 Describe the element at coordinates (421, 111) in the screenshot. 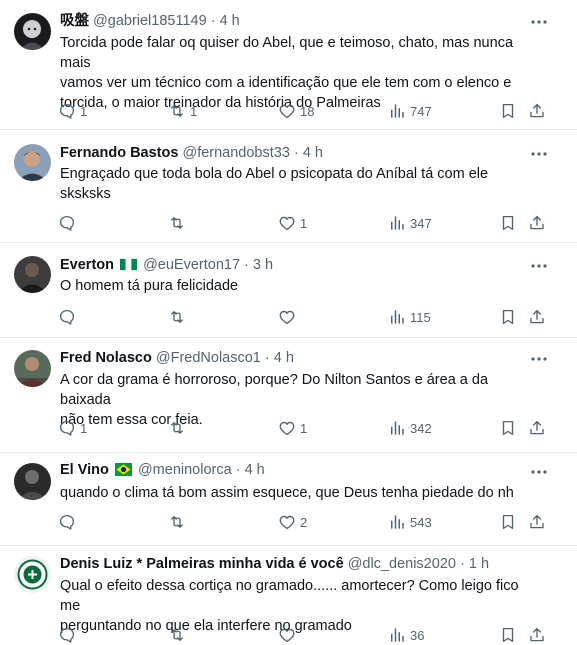

I see `view-count: 747` at that location.